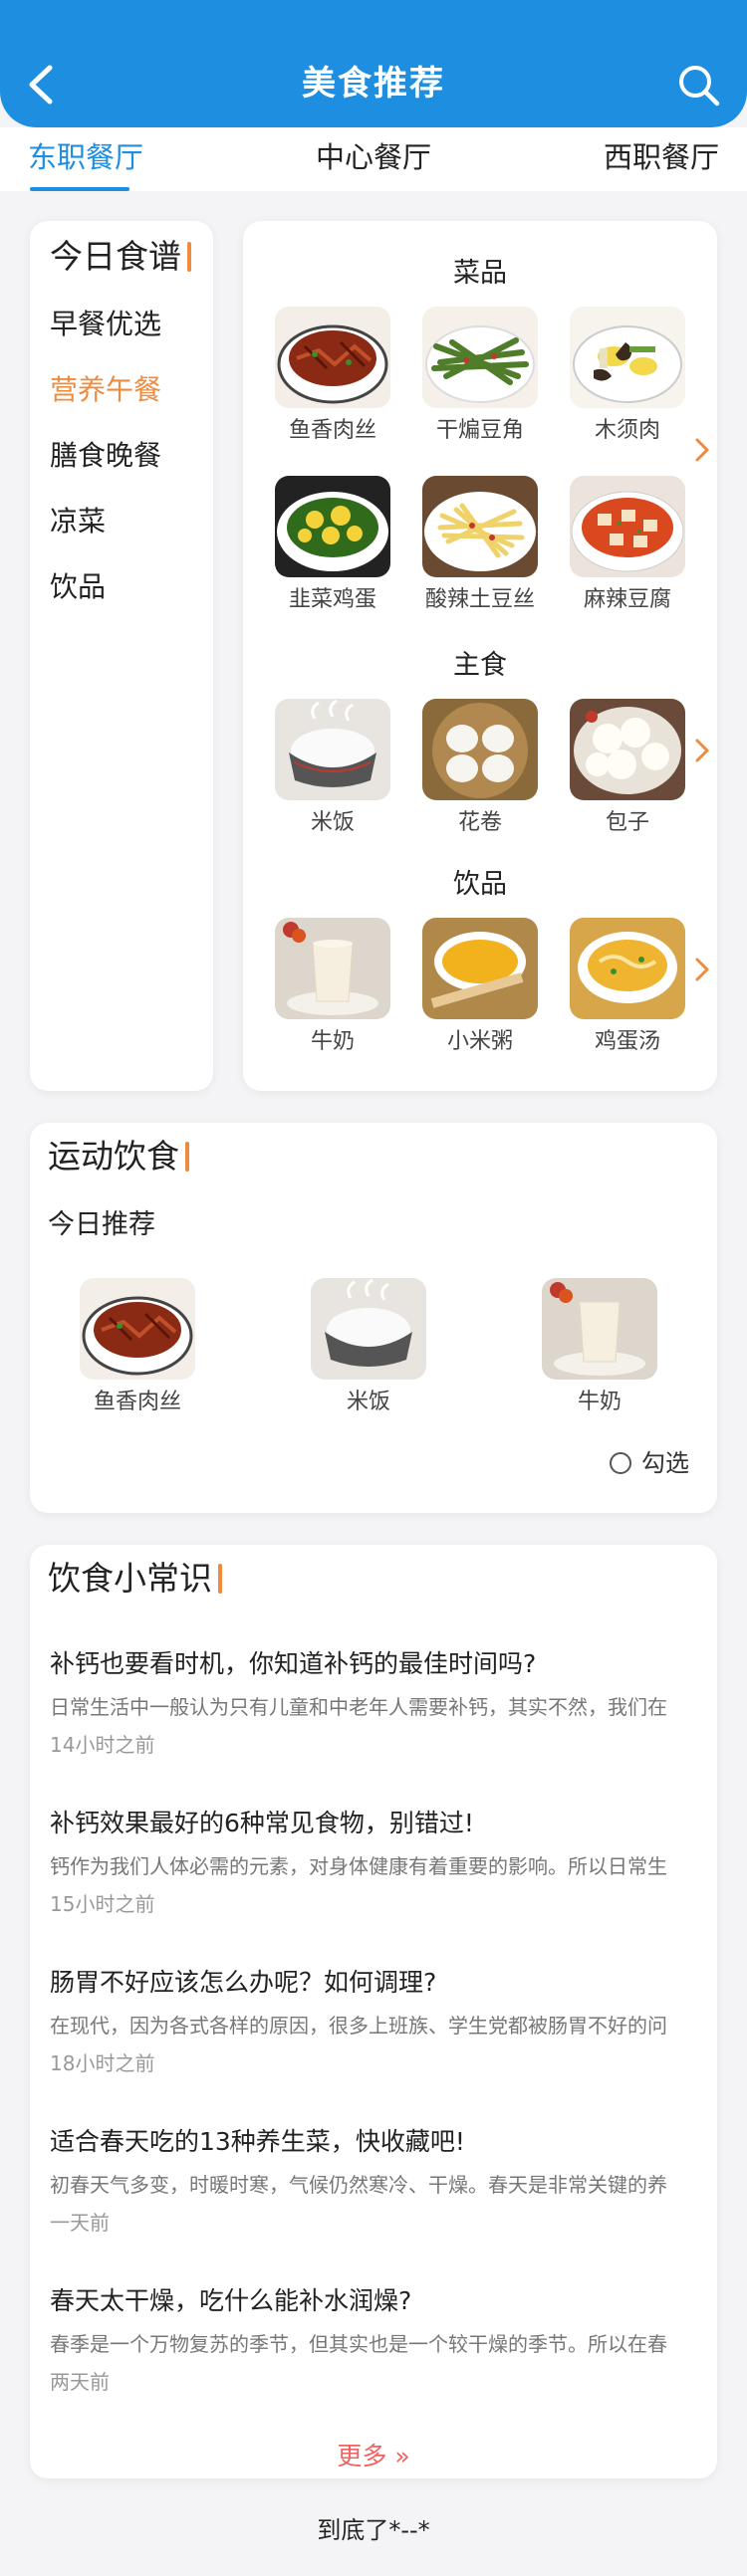  I want to click on food-item: 小米粥, so click(480, 987).